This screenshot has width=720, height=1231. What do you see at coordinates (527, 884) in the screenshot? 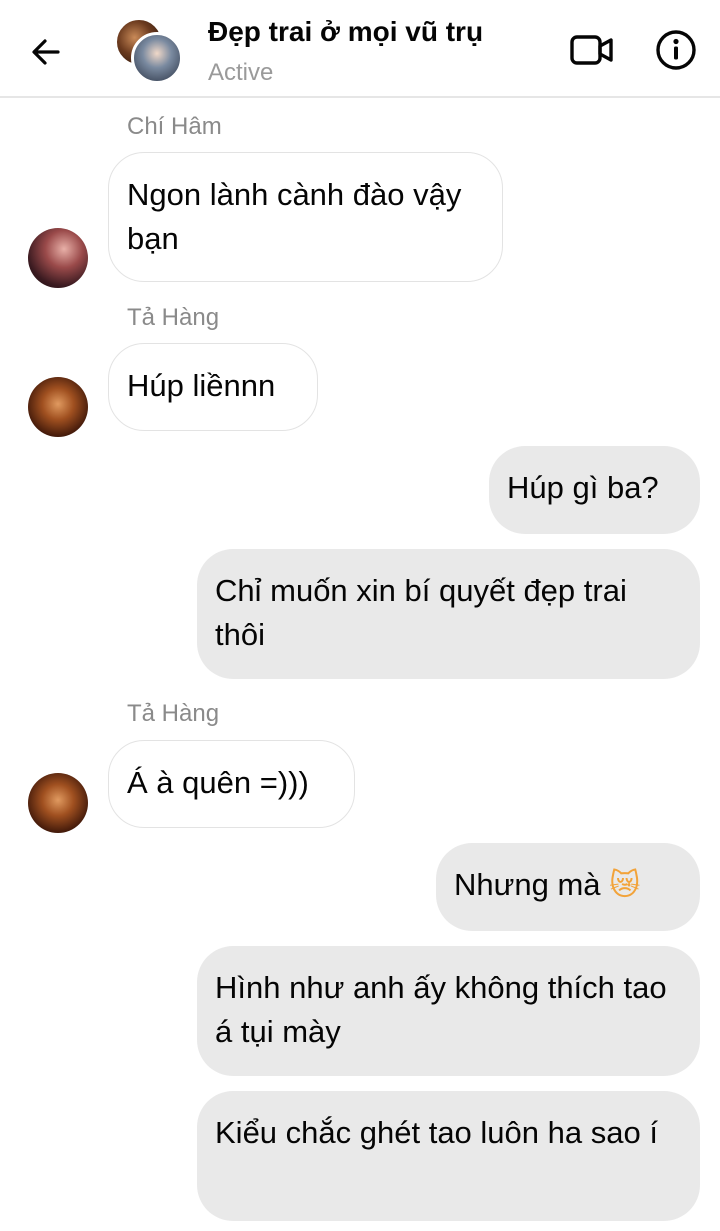
I see `message-text: Nhưng mà` at bounding box center [527, 884].